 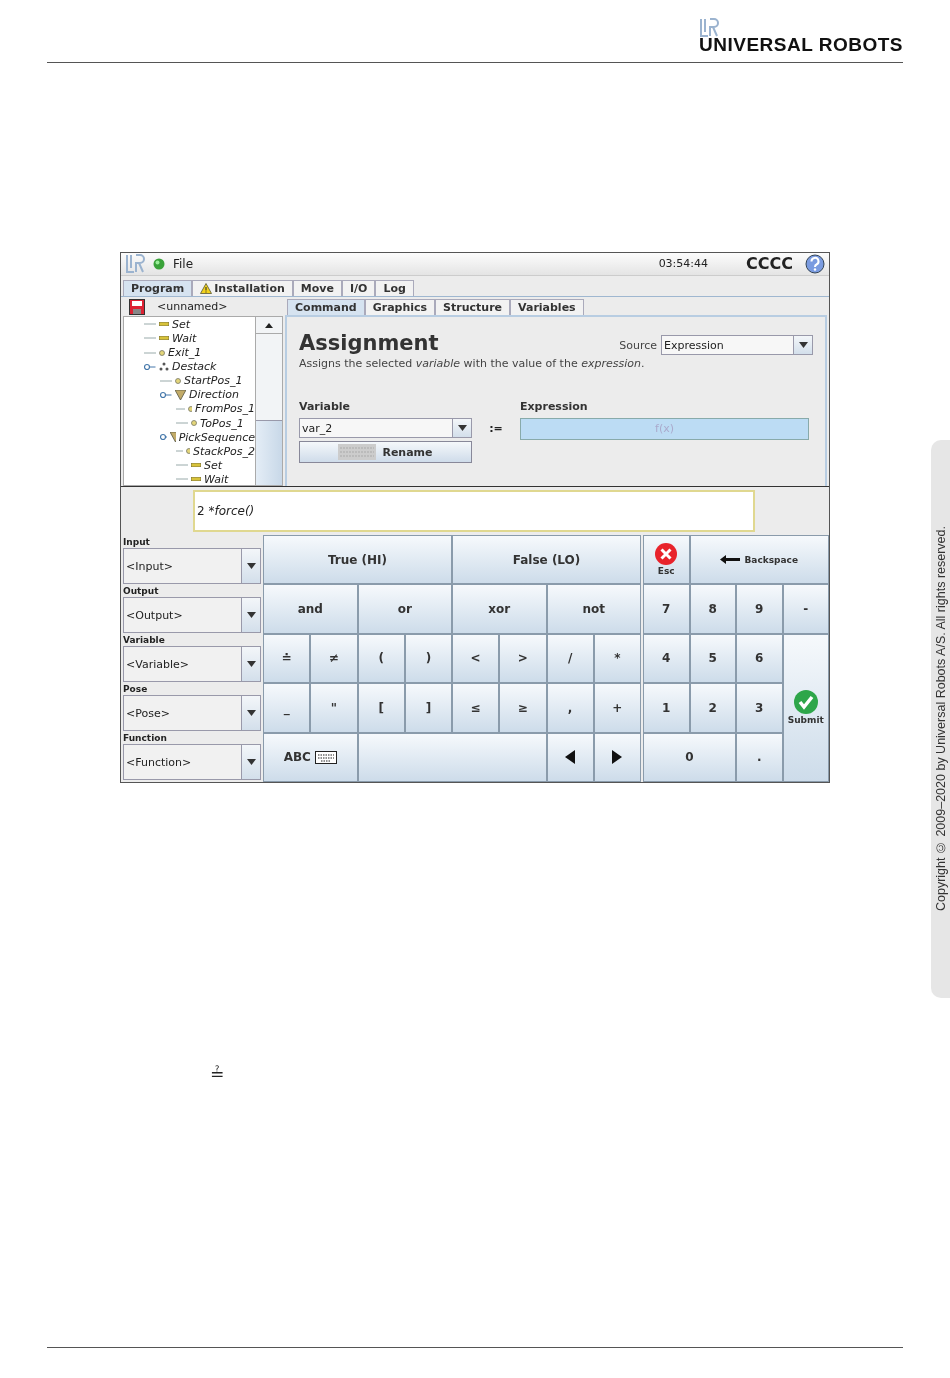 What do you see at coordinates (593, 609) in the screenshot?
I see `keypad-key: not` at bounding box center [593, 609].